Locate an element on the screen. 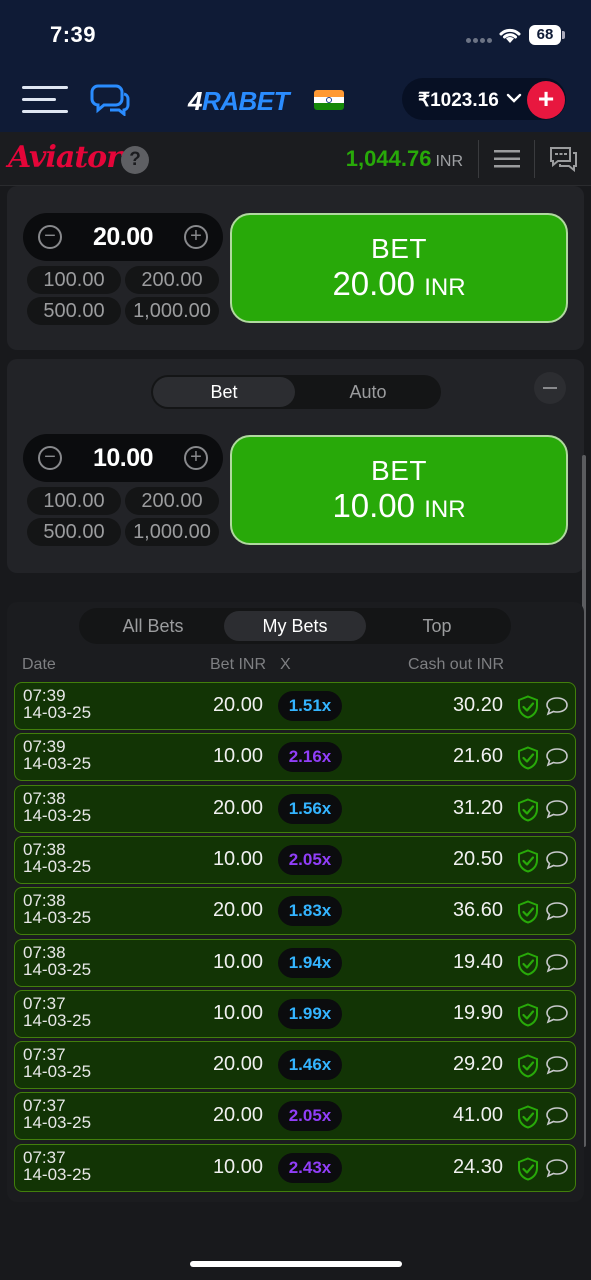 The height and width of the screenshot is (1280, 591). chat-icon is located at coordinates (563, 159).